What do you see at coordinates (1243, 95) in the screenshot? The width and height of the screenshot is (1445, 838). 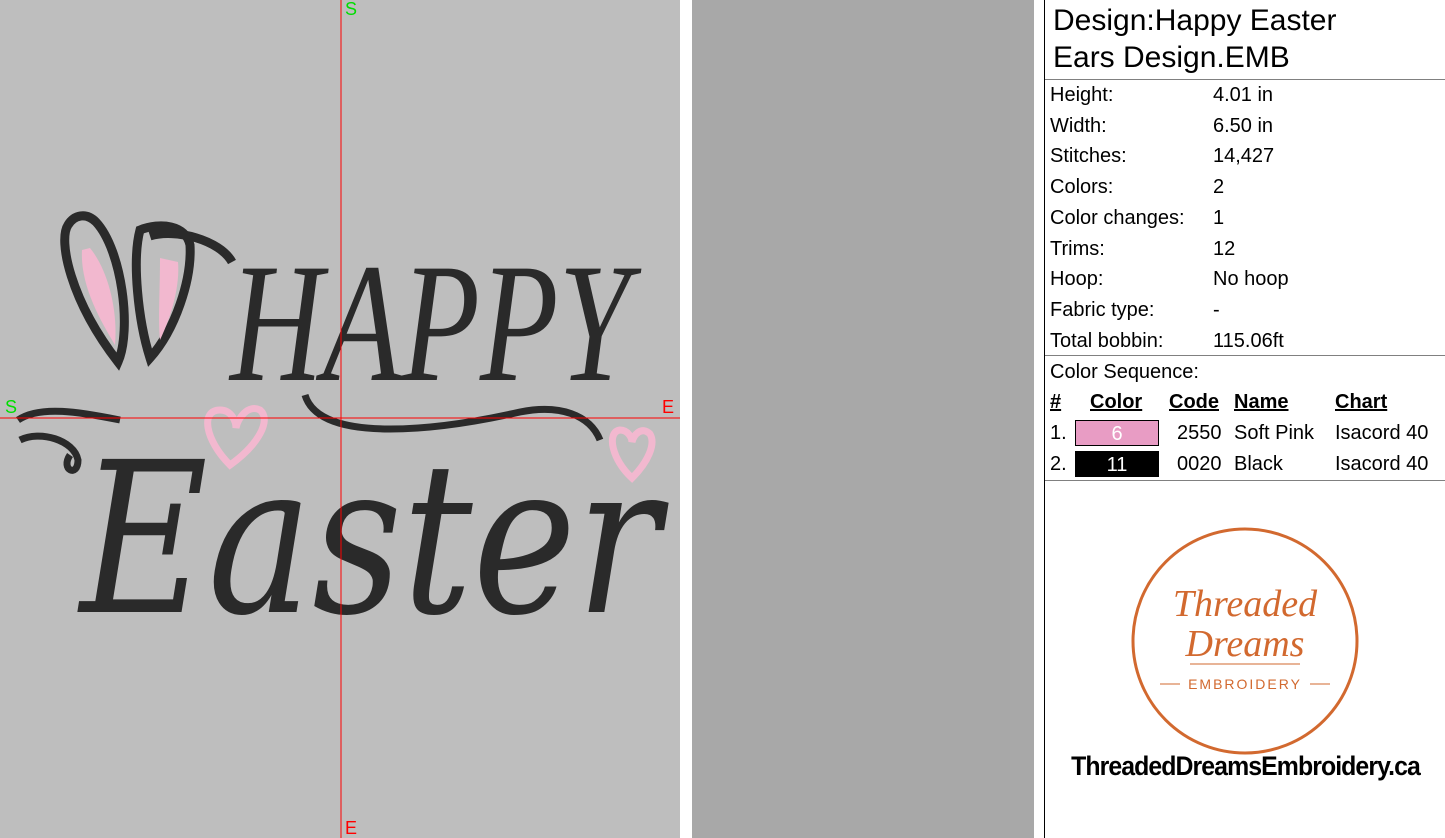 I see `property-value: 4.01 in` at bounding box center [1243, 95].